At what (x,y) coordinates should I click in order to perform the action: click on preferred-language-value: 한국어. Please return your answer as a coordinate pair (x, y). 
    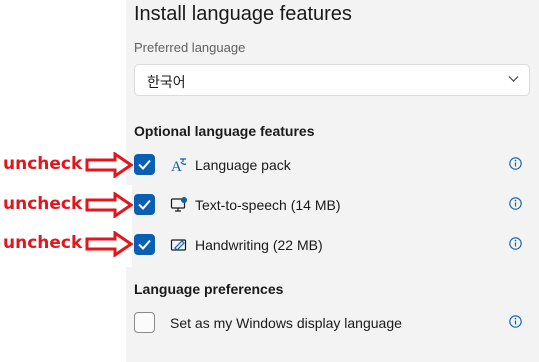
    Looking at the image, I should click on (166, 83).